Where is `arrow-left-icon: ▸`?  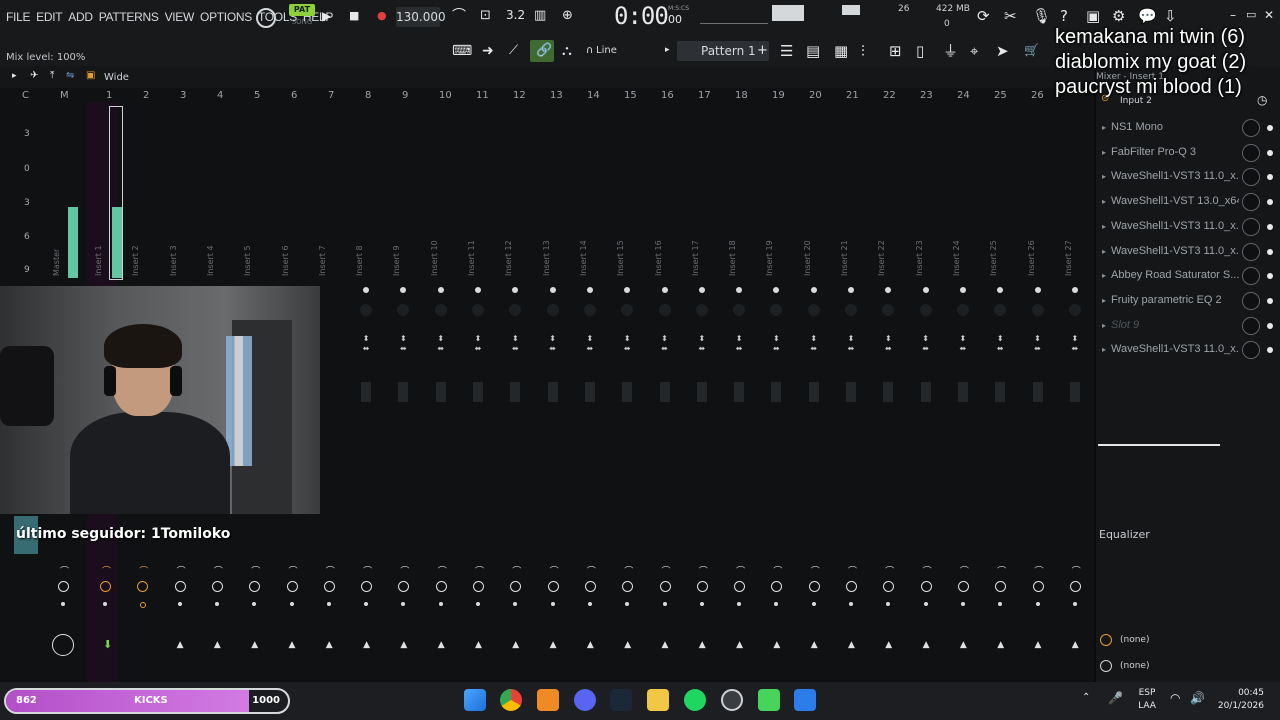 arrow-left-icon: ▸ is located at coordinates (667, 50).